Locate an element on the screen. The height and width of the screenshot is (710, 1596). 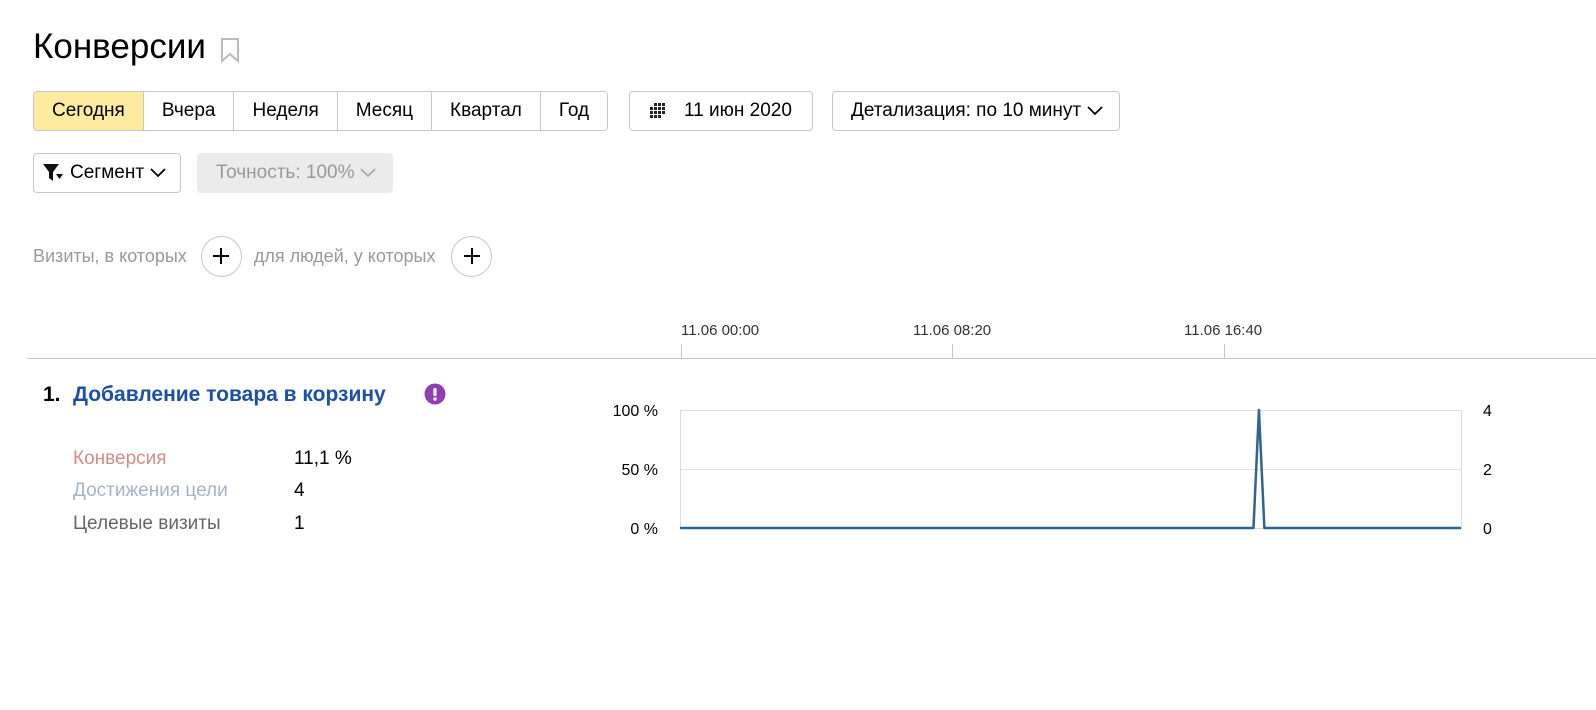
period-yesterday-button: Вчера is located at coordinates (188, 111).